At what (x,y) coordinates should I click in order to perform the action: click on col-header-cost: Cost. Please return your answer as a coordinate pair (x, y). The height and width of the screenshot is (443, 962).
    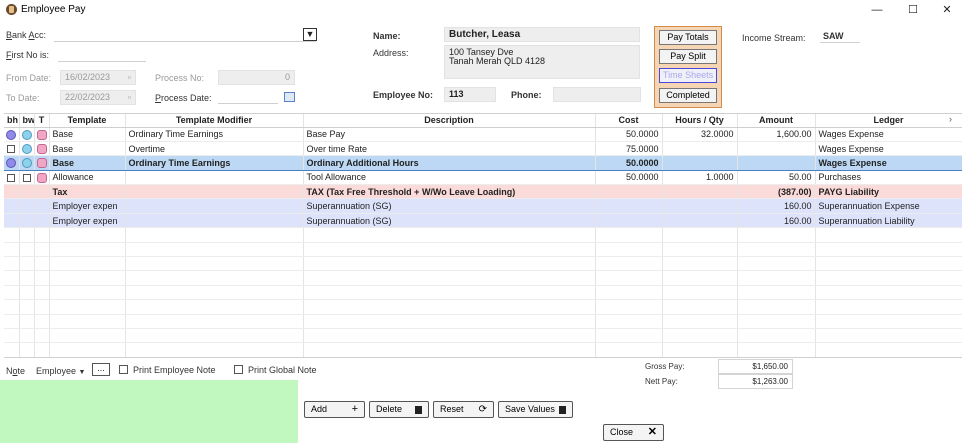
    Looking at the image, I should click on (629, 121).